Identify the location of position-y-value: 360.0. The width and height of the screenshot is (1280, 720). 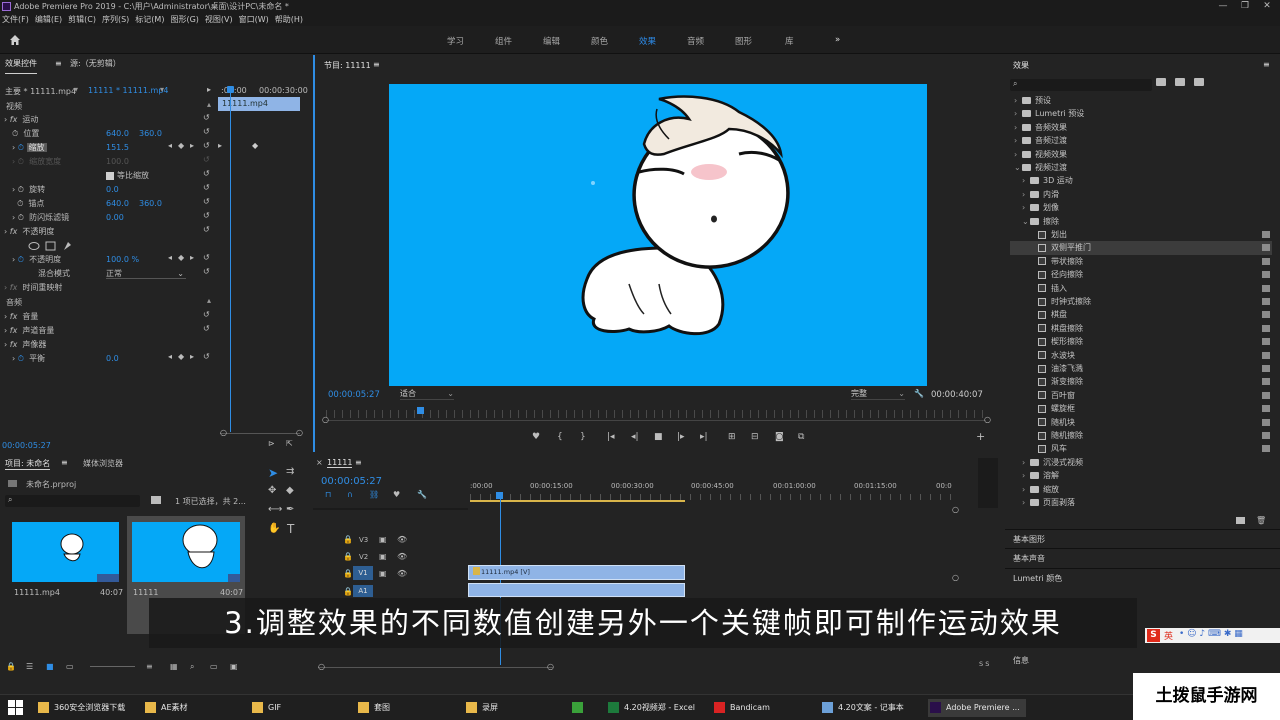
(150, 133).